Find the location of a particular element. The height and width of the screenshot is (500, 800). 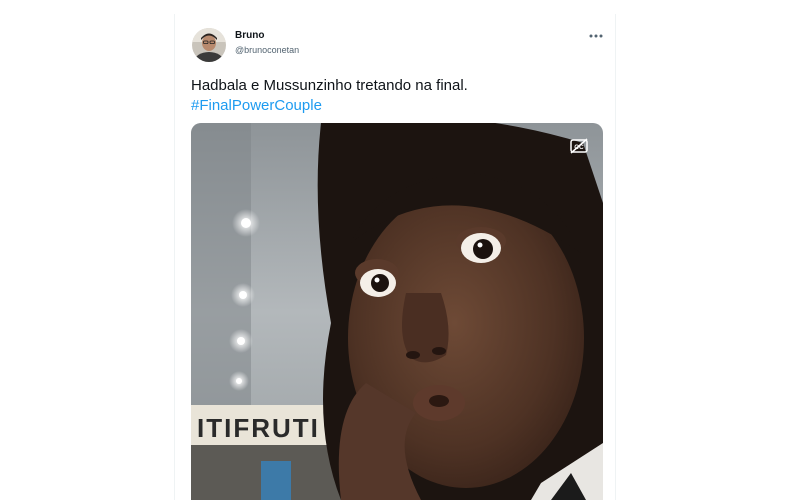

author-handle: @brunoconetan is located at coordinates (267, 50).